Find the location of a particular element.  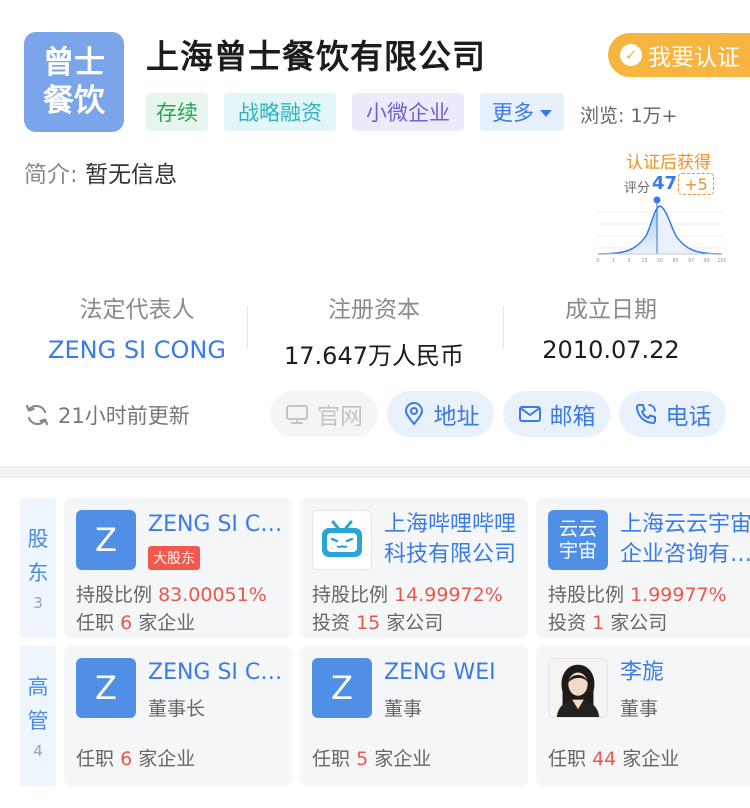

small-enterprise-tag: 小微企业 is located at coordinates (408, 112).